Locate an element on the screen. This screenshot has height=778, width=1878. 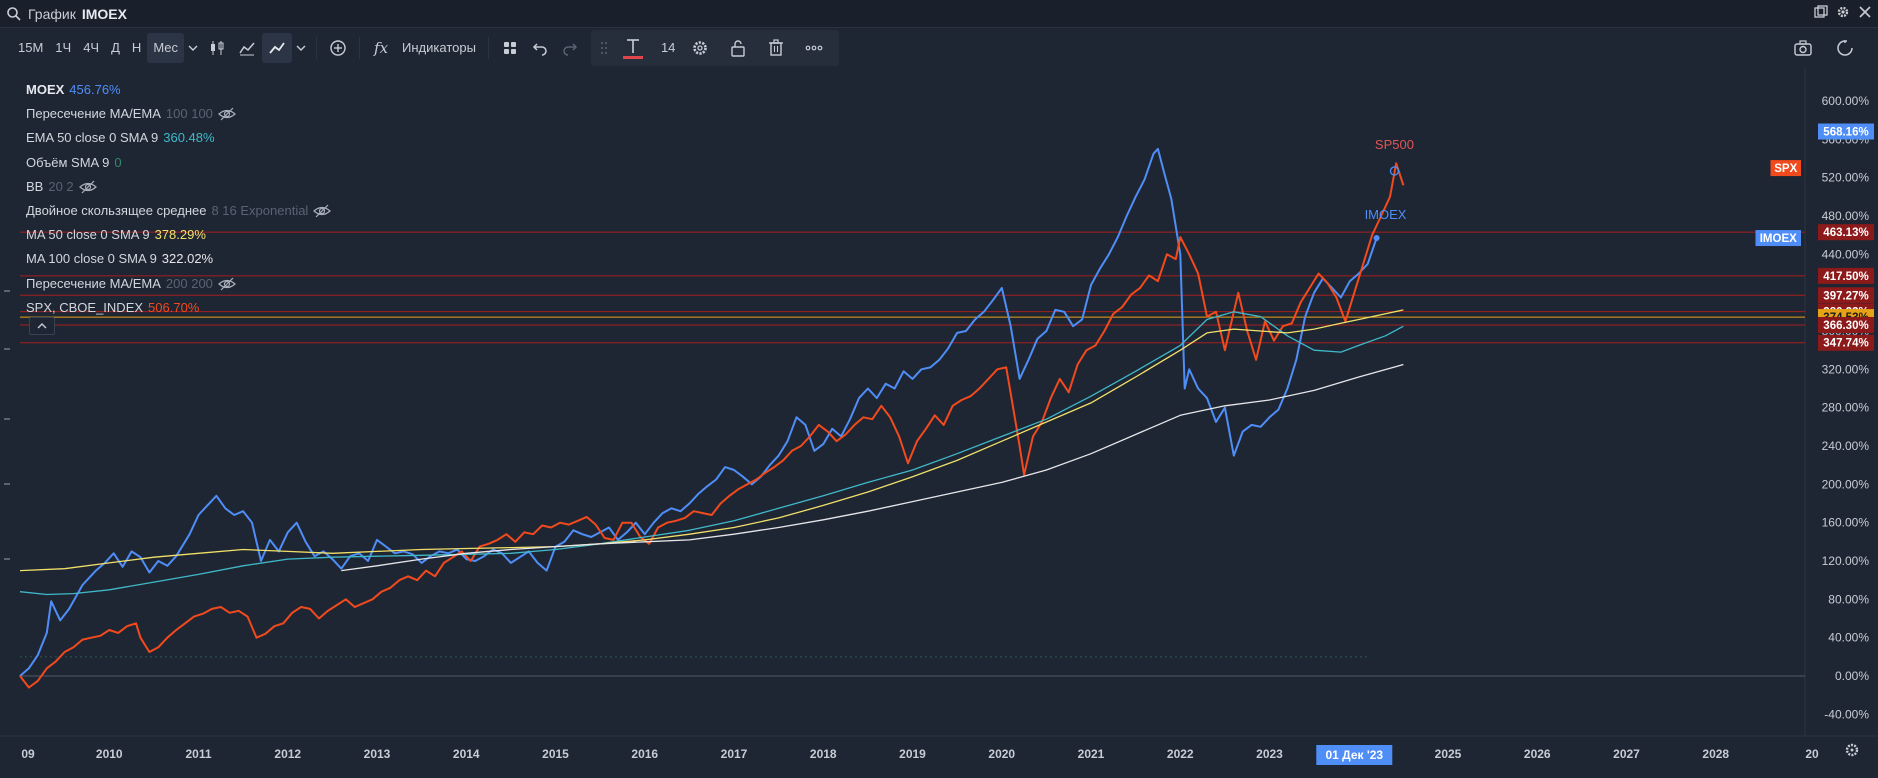
price-tag: 568.16% is located at coordinates (1846, 131).